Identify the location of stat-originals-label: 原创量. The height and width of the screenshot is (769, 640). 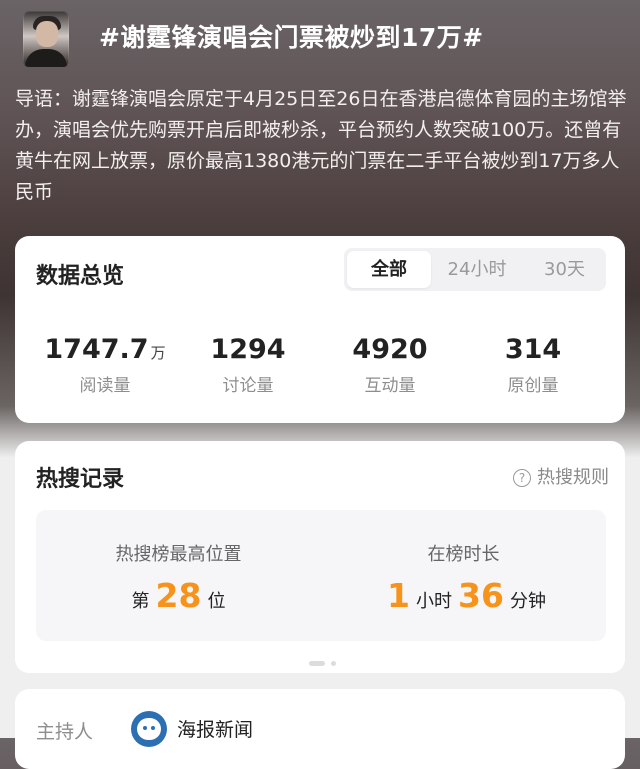
(533, 386).